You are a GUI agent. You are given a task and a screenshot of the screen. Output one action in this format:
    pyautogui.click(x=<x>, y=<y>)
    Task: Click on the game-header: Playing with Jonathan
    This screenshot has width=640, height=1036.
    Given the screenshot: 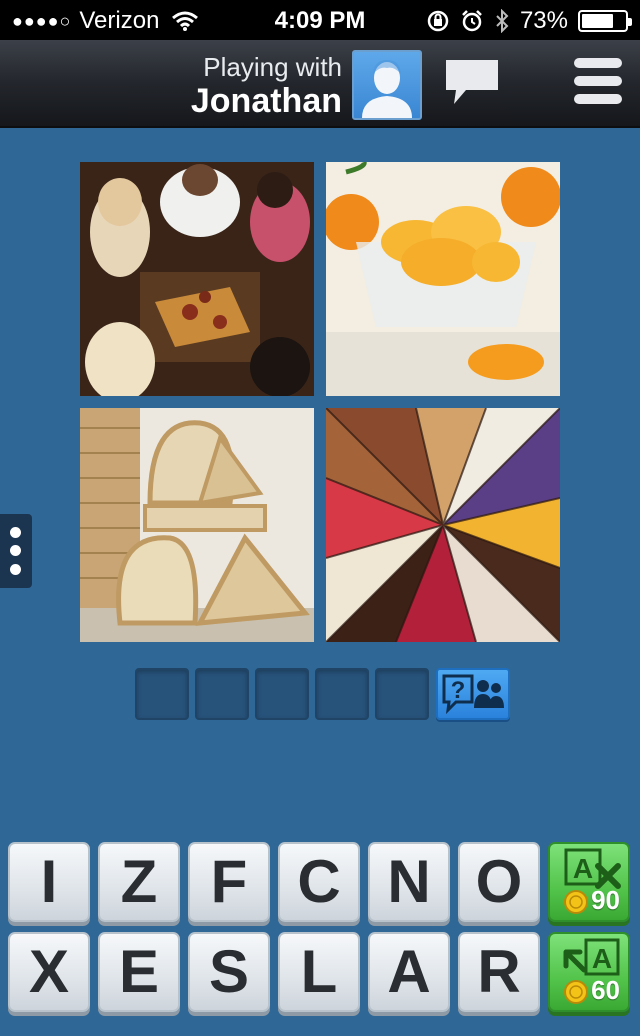 What is the action you would take?
    pyautogui.click(x=320, y=84)
    